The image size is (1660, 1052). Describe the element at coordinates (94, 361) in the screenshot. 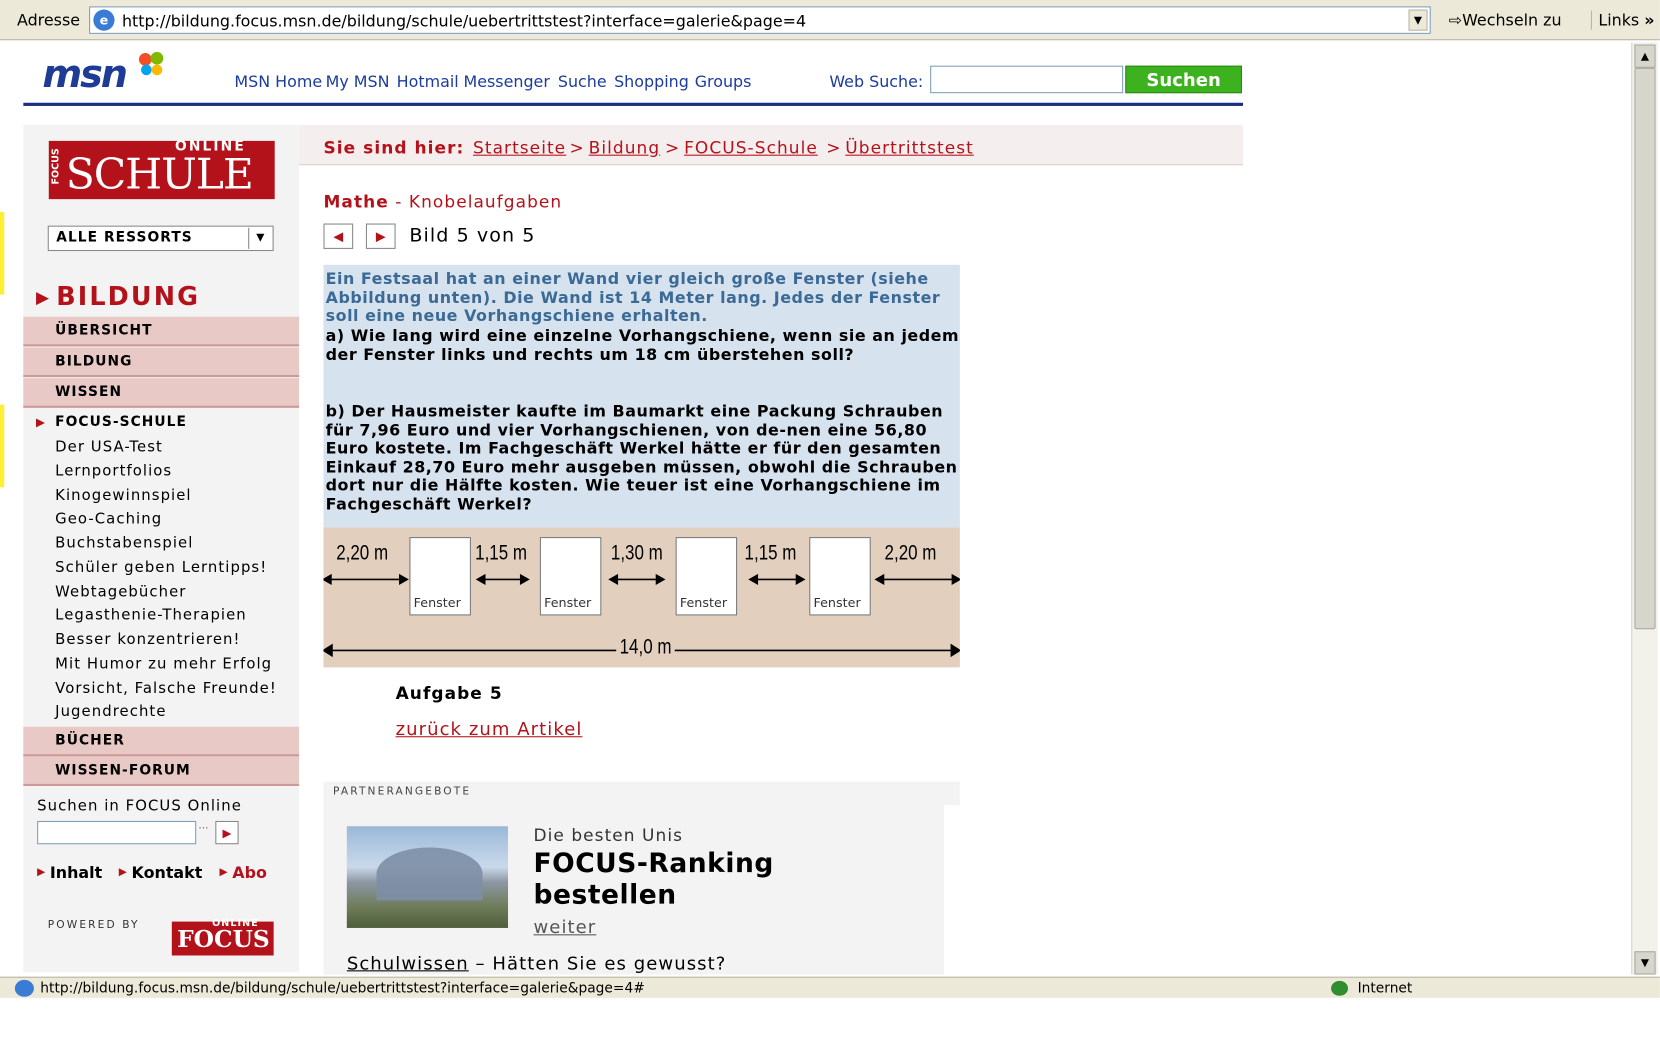

I see `sidebar-item-label: BILDUNG` at that location.